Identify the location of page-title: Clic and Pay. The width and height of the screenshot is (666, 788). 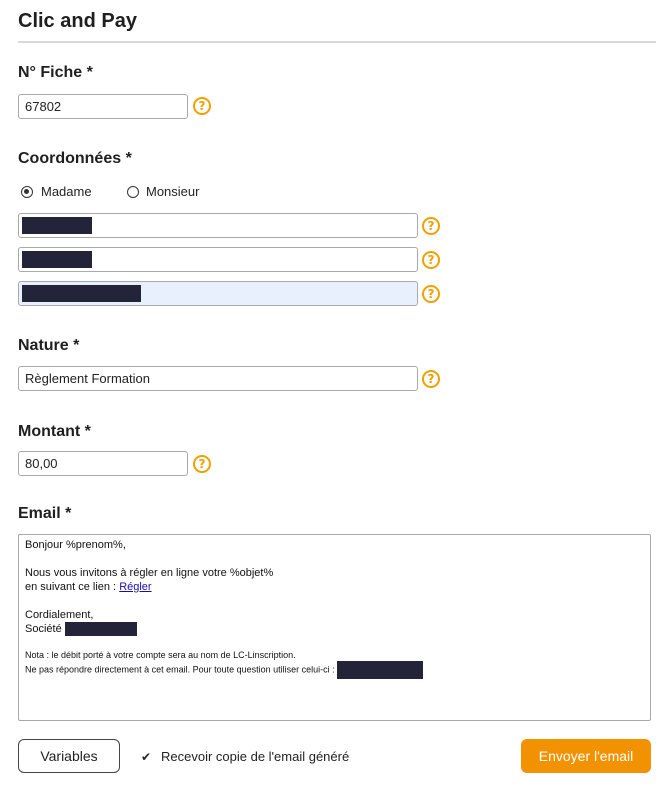
(77, 21).